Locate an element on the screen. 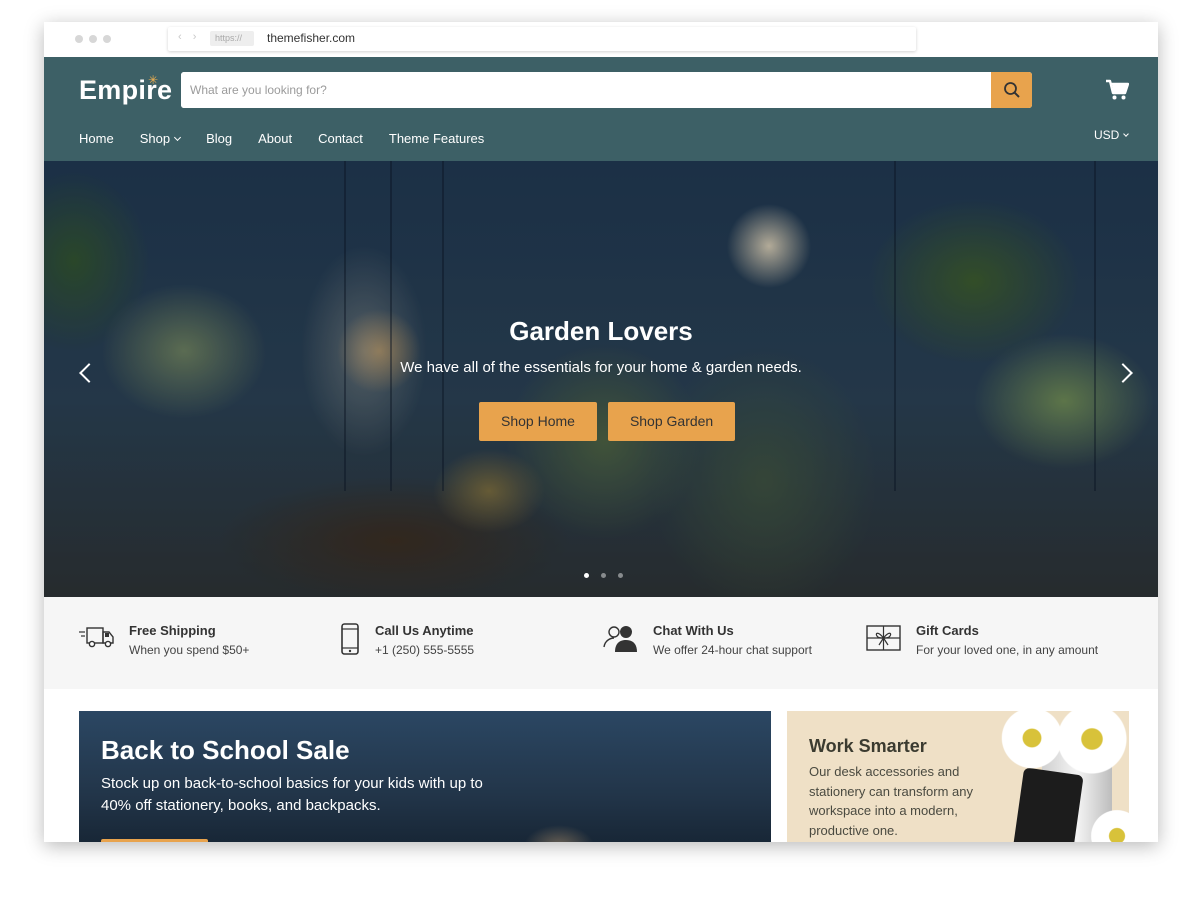 The height and width of the screenshot is (900, 1200). site-header: Empire ✳ Home Shop Blog About is located at coordinates (601, 109).